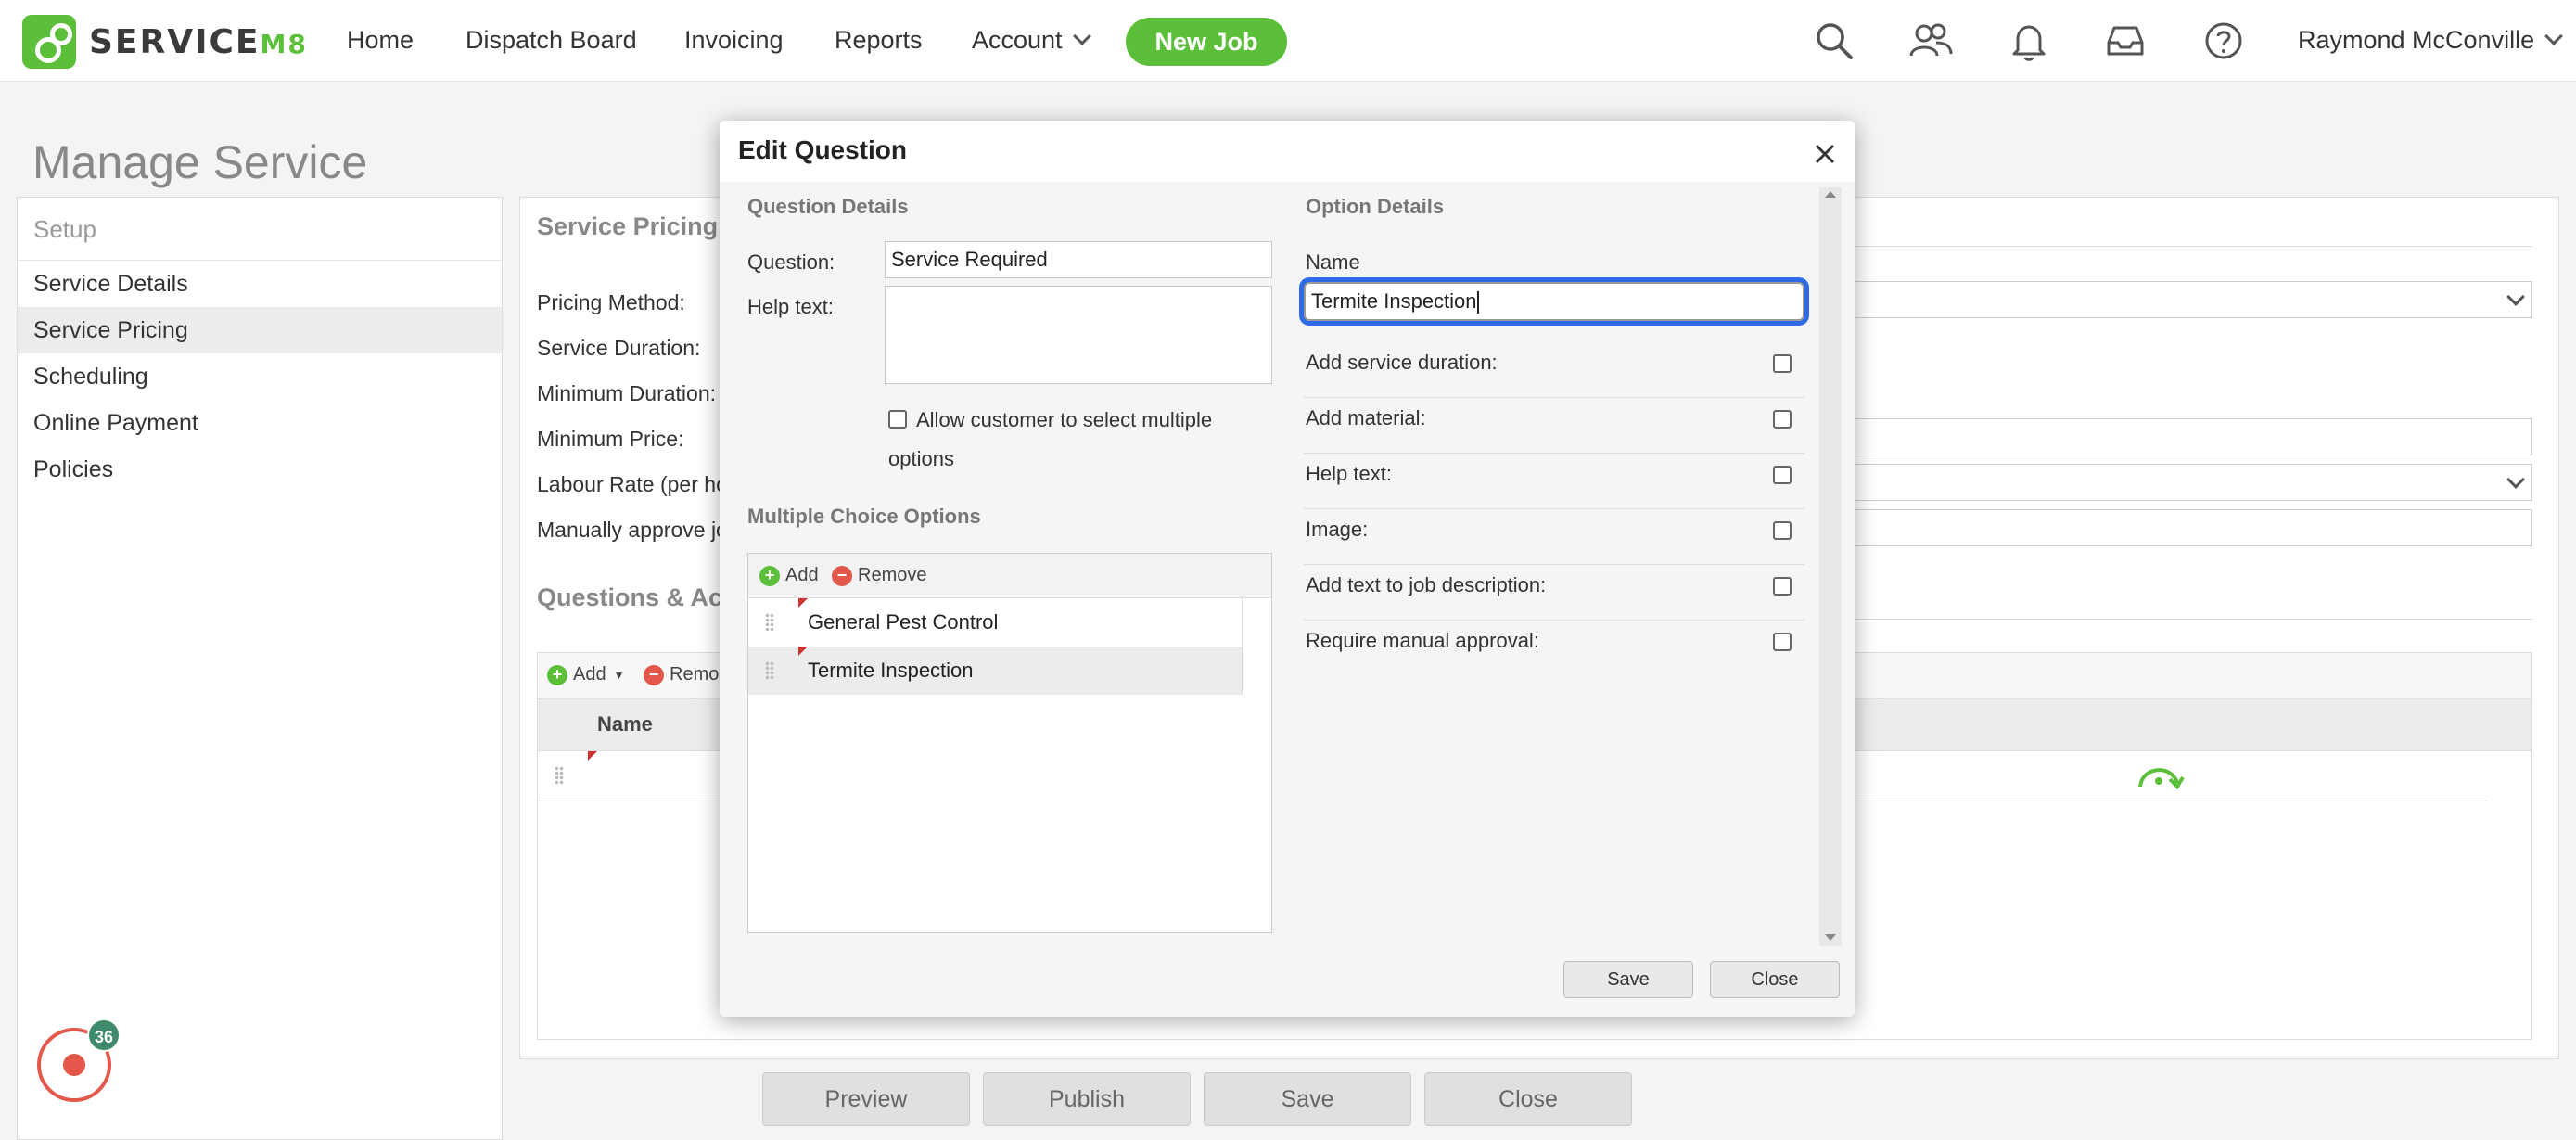  Describe the element at coordinates (2431, 40) in the screenshot. I see `user-menu: Raymond McConville` at that location.